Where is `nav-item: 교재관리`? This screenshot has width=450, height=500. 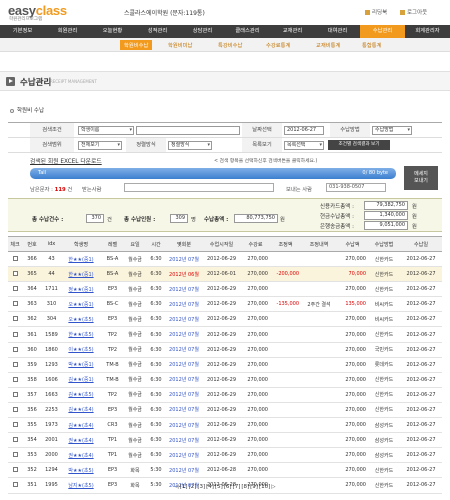
nav-item: 교재관리 is located at coordinates (292, 31).